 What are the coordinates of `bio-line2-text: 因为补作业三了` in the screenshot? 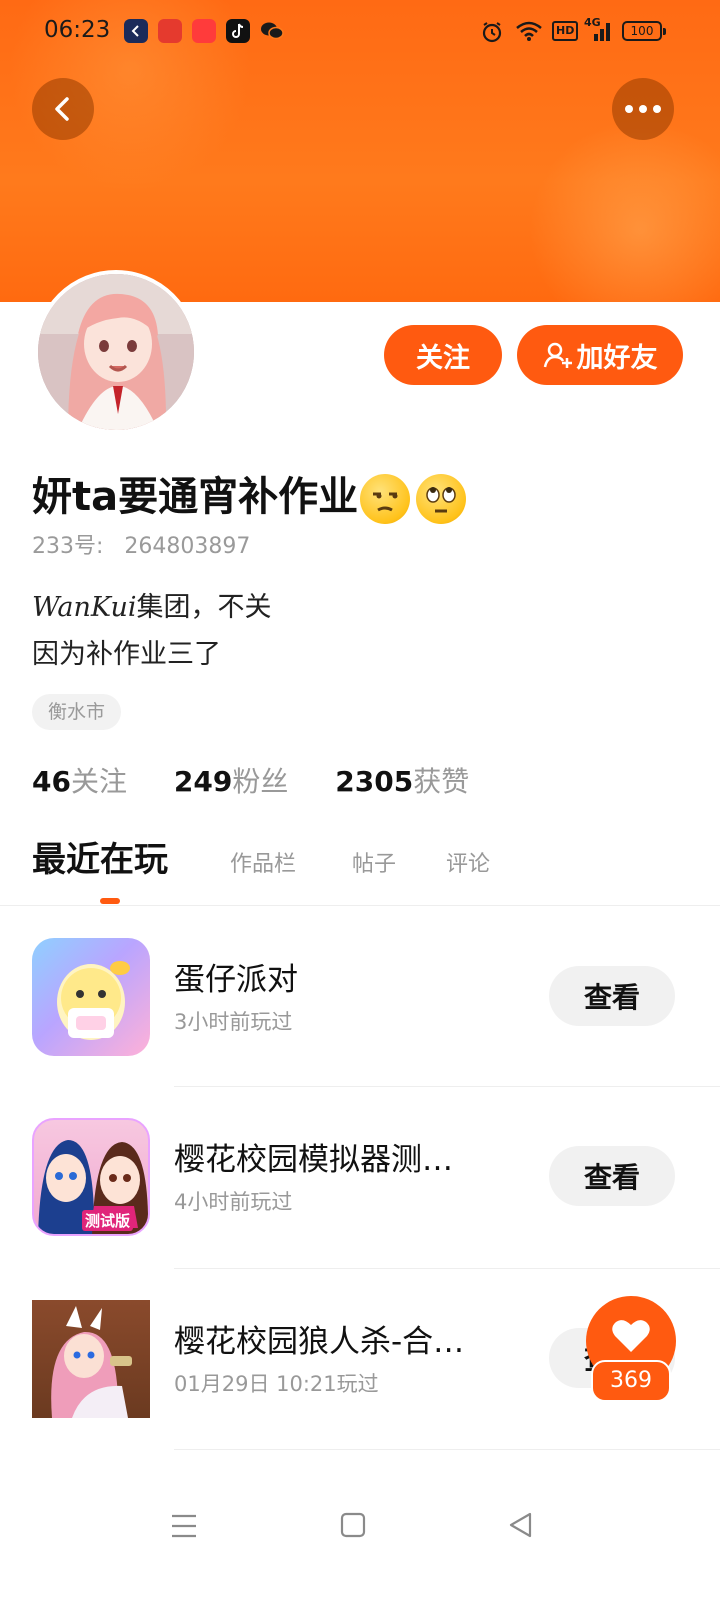 It's located at (126, 654).